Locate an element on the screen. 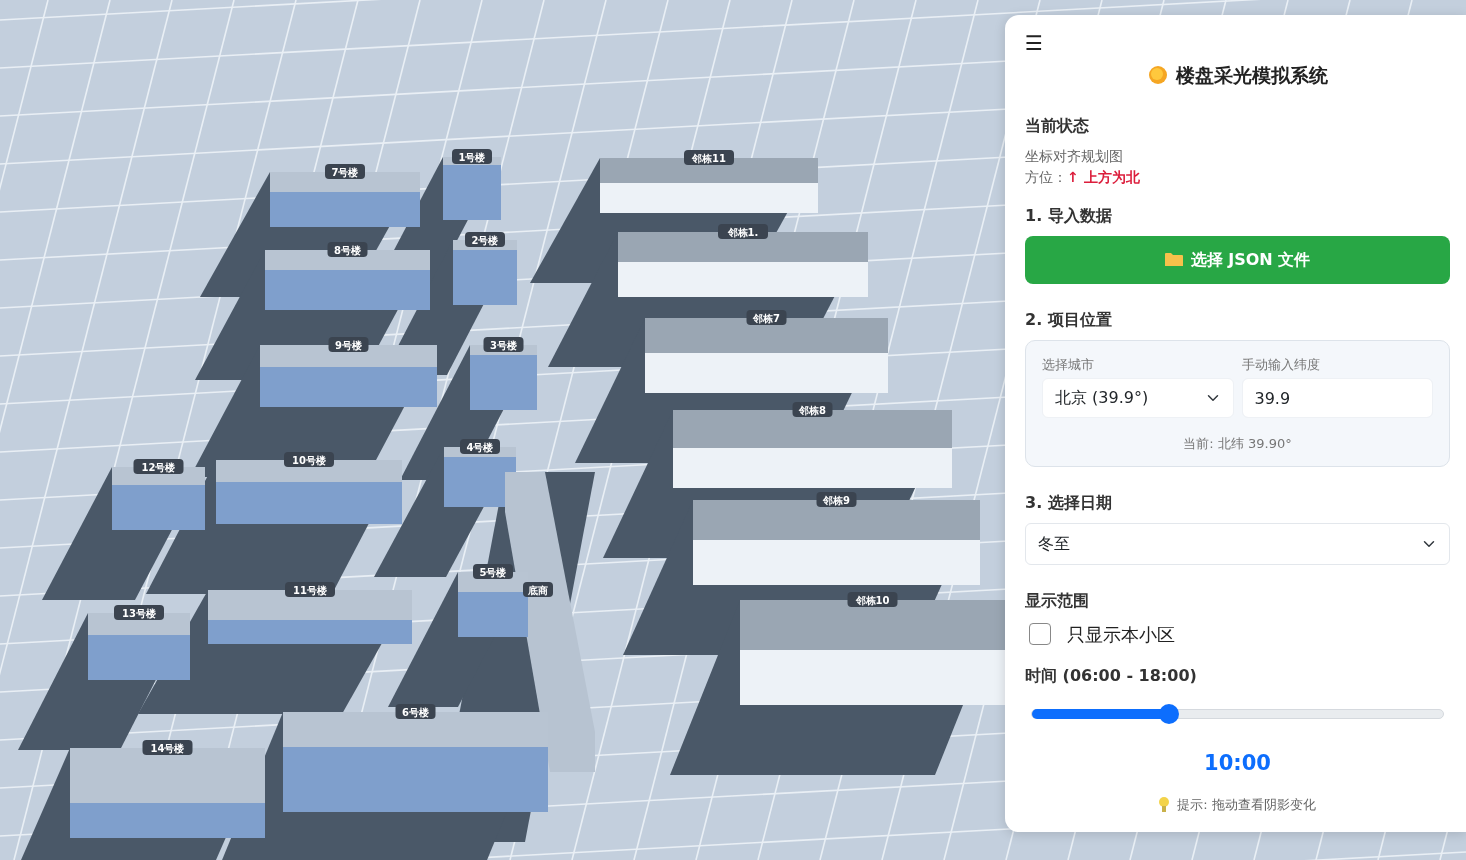  building-label: 8号楼 is located at coordinates (347, 249).